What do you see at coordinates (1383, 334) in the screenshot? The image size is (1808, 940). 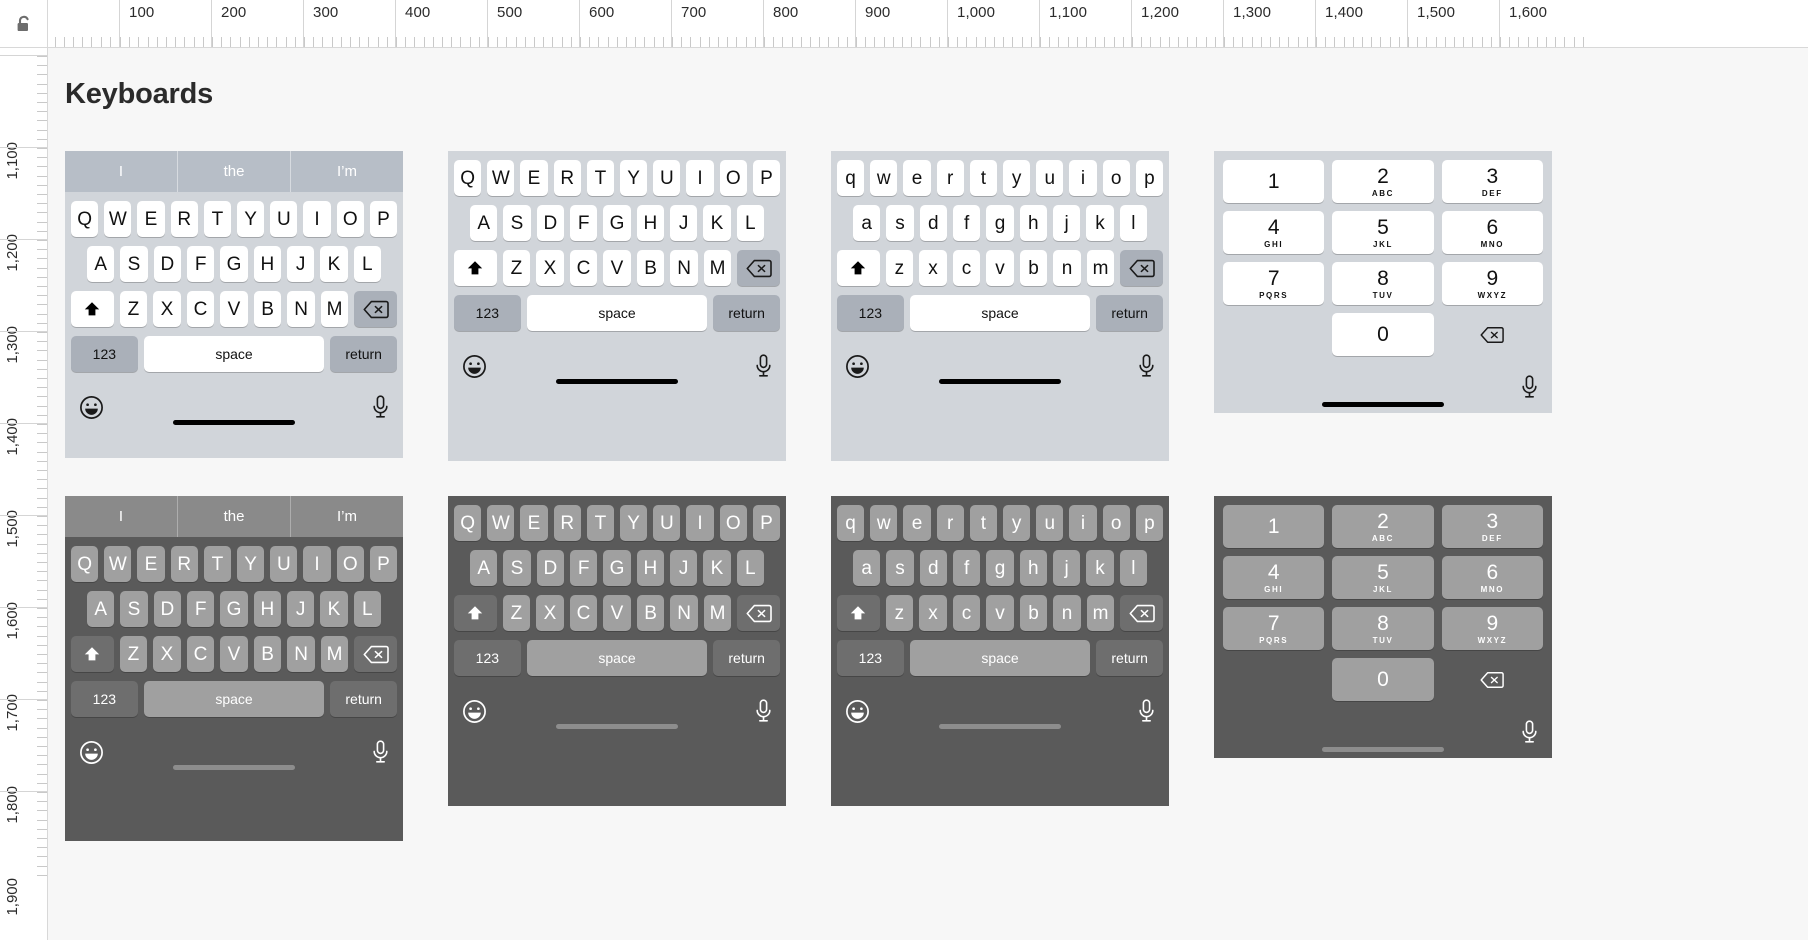 I see `numpad-key-0: 0` at bounding box center [1383, 334].